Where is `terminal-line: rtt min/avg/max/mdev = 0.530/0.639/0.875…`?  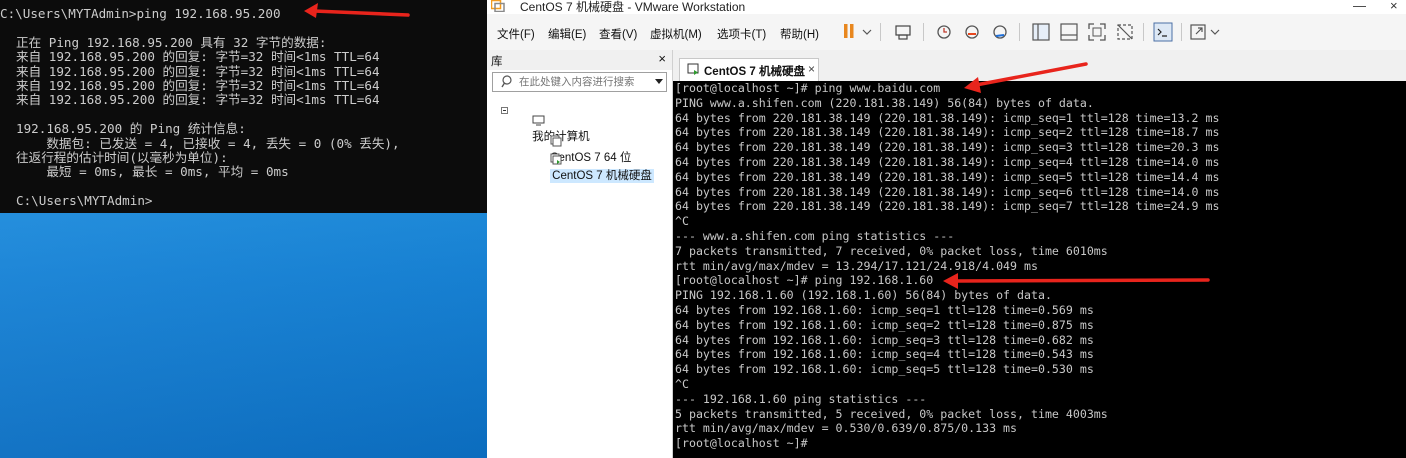
terminal-line: rtt min/avg/max/mdev = 0.530/0.639/0.875… is located at coordinates (846, 428).